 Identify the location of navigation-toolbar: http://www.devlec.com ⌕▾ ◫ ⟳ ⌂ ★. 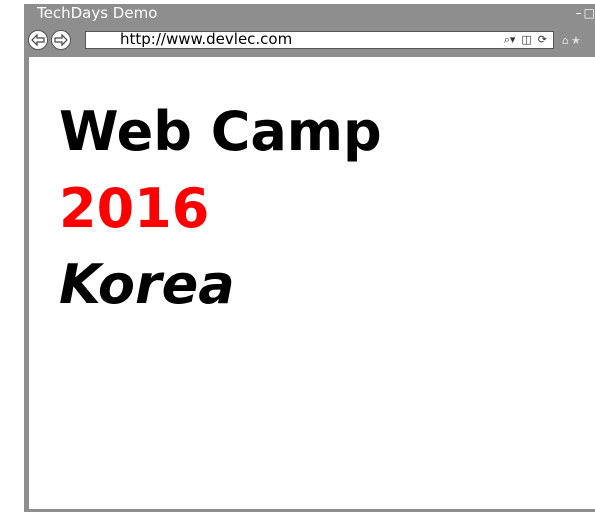
(309, 42).